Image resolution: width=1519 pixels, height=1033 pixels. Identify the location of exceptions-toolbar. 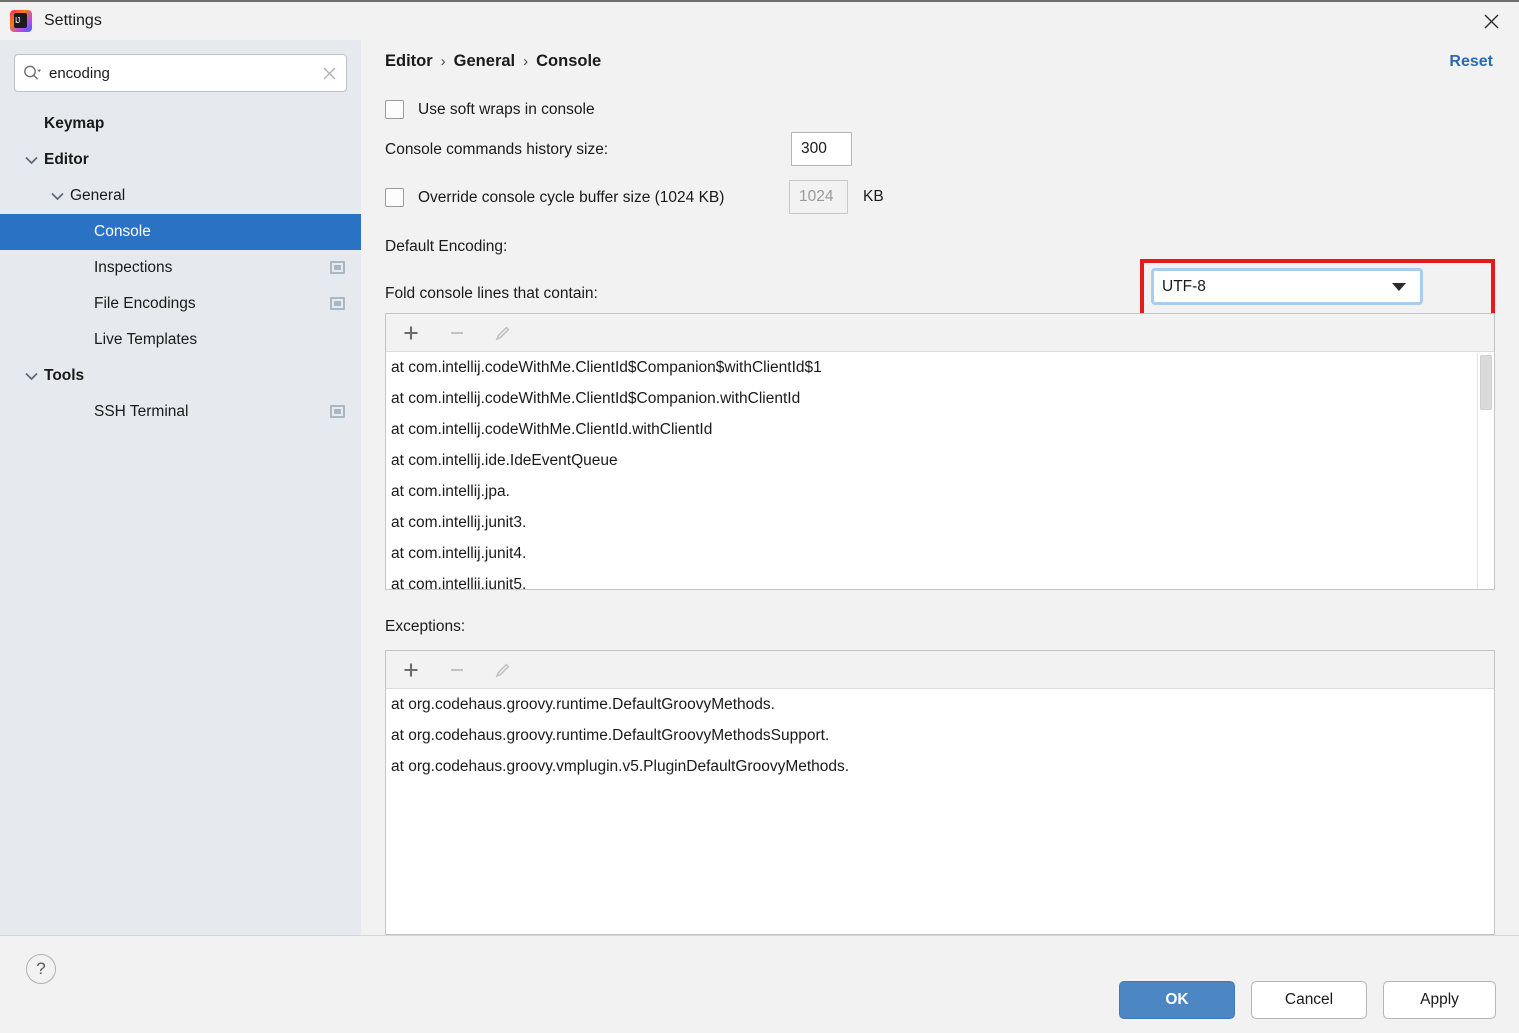
(940, 670).